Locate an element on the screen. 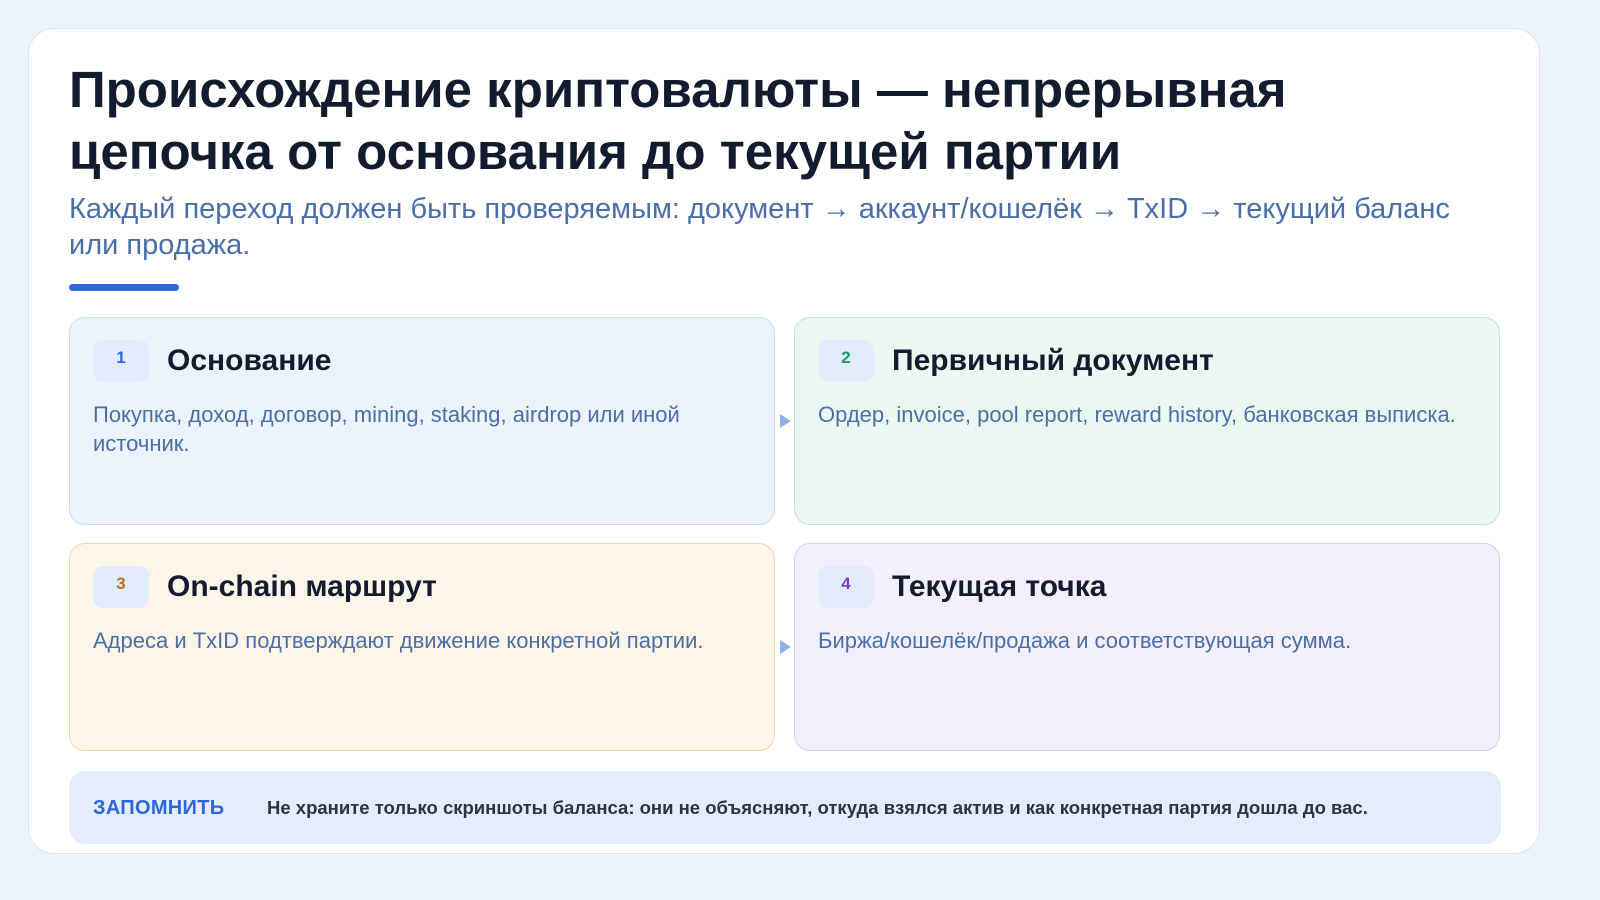 The width and height of the screenshot is (1600, 900). step-number-badge: 1 is located at coordinates (121, 361).